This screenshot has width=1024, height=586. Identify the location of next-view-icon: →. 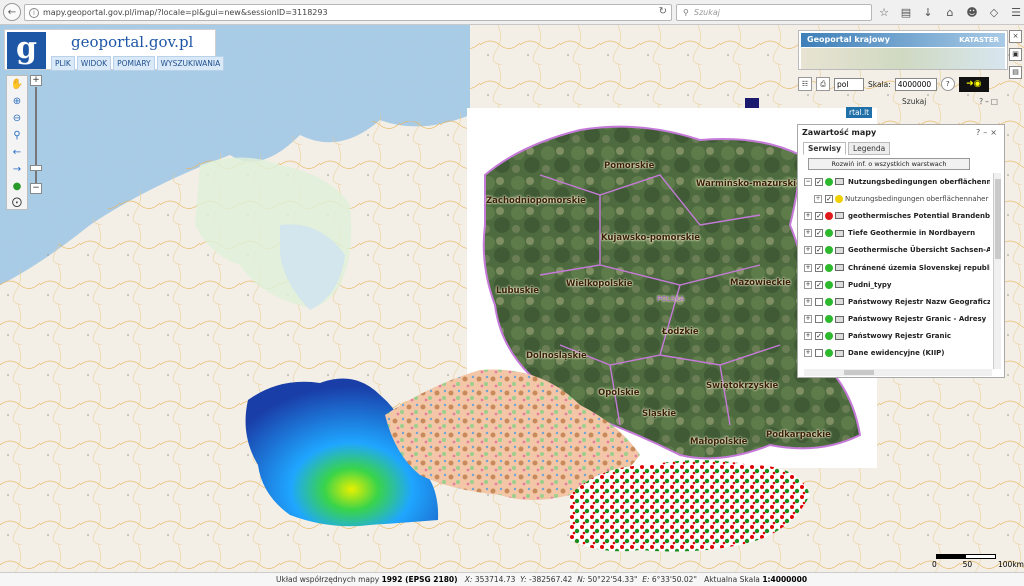
(17, 170).